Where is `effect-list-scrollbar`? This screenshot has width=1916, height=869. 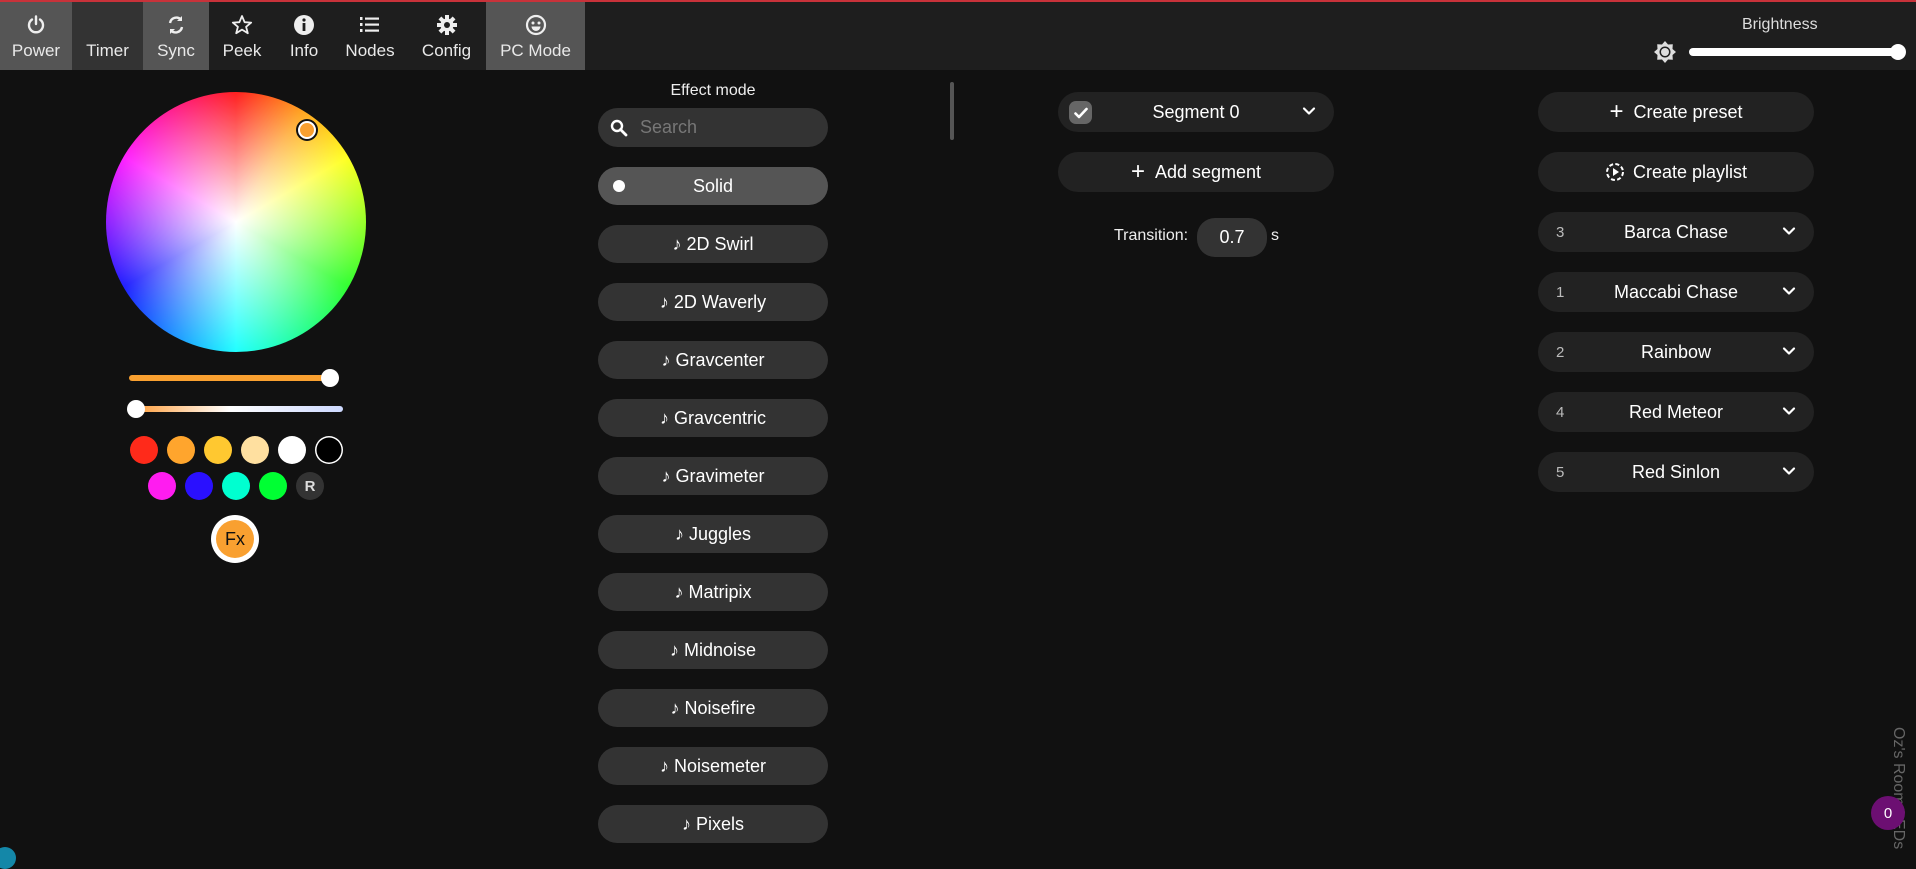
effect-list-scrollbar is located at coordinates (952, 111).